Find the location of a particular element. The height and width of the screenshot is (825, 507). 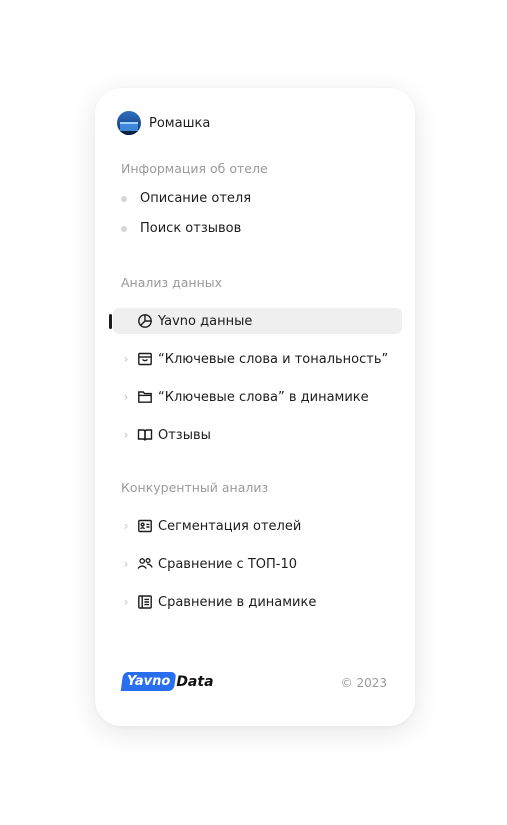

section-title-competitive-analysis: Конкурентный анализ is located at coordinates (195, 487).